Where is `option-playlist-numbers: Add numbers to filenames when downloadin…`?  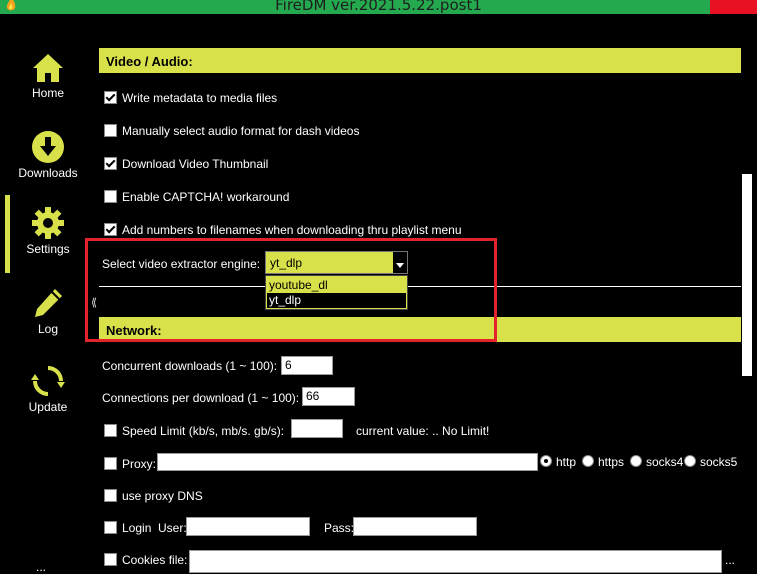
option-playlist-numbers: Add numbers to filenames when downloadin… is located at coordinates (283, 230).